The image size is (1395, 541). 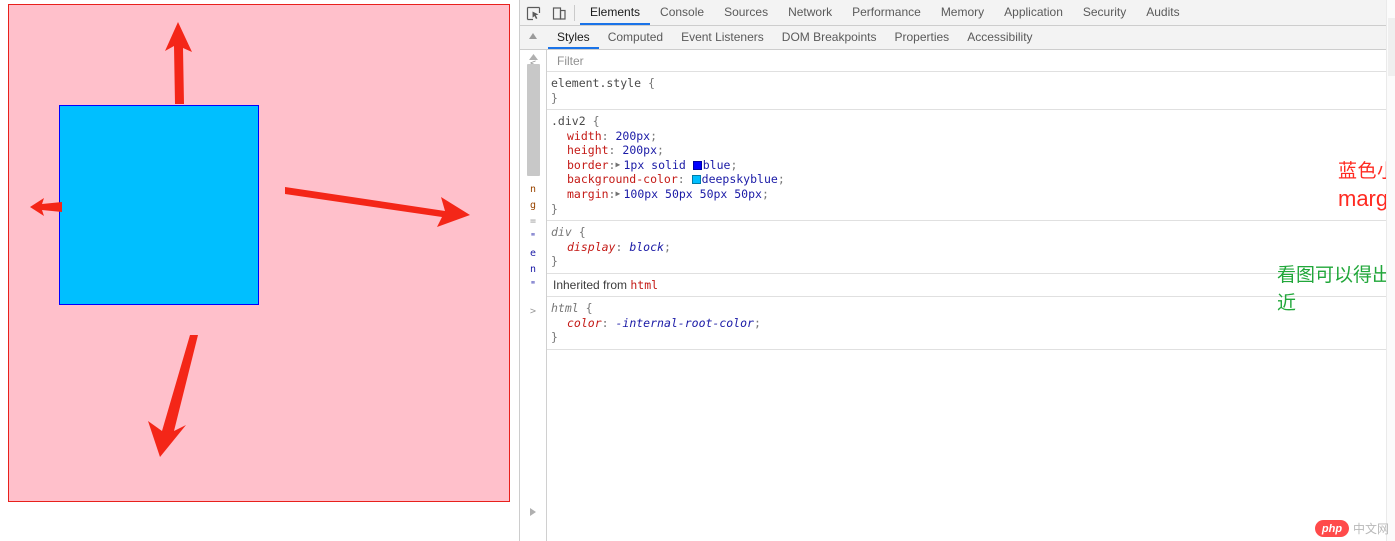 What do you see at coordinates (583, 247) in the screenshot?
I see `property-name: display` at bounding box center [583, 247].